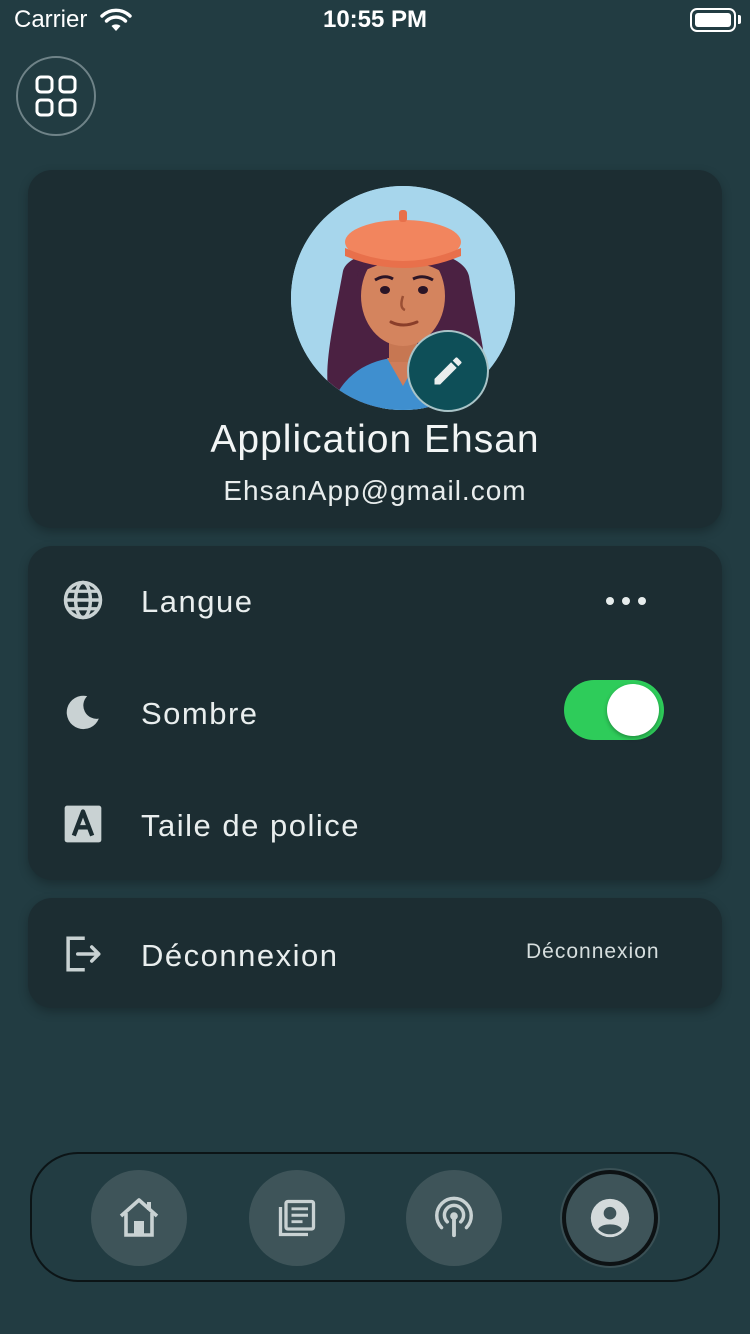  I want to click on status-bar: Carrier 10:55 PM, so click(375, 20).